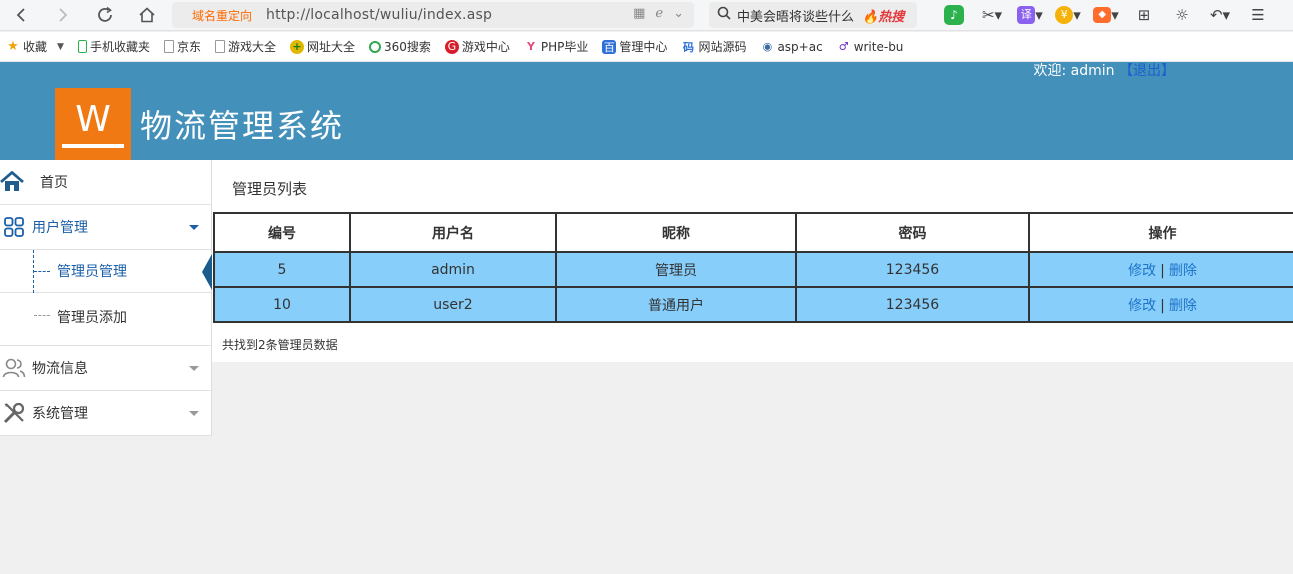 The height and width of the screenshot is (574, 1293). What do you see at coordinates (634, 46) in the screenshot?
I see `bookmark-item: 百管理中心` at bounding box center [634, 46].